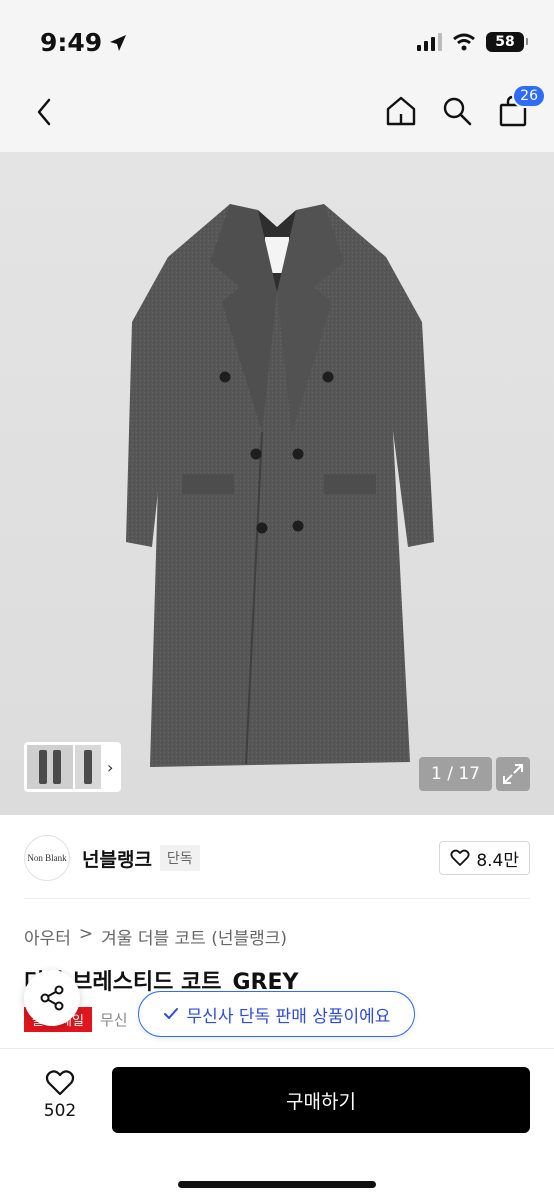 The image size is (554, 1200). I want to click on thumbnail-strip: ›, so click(72, 767).